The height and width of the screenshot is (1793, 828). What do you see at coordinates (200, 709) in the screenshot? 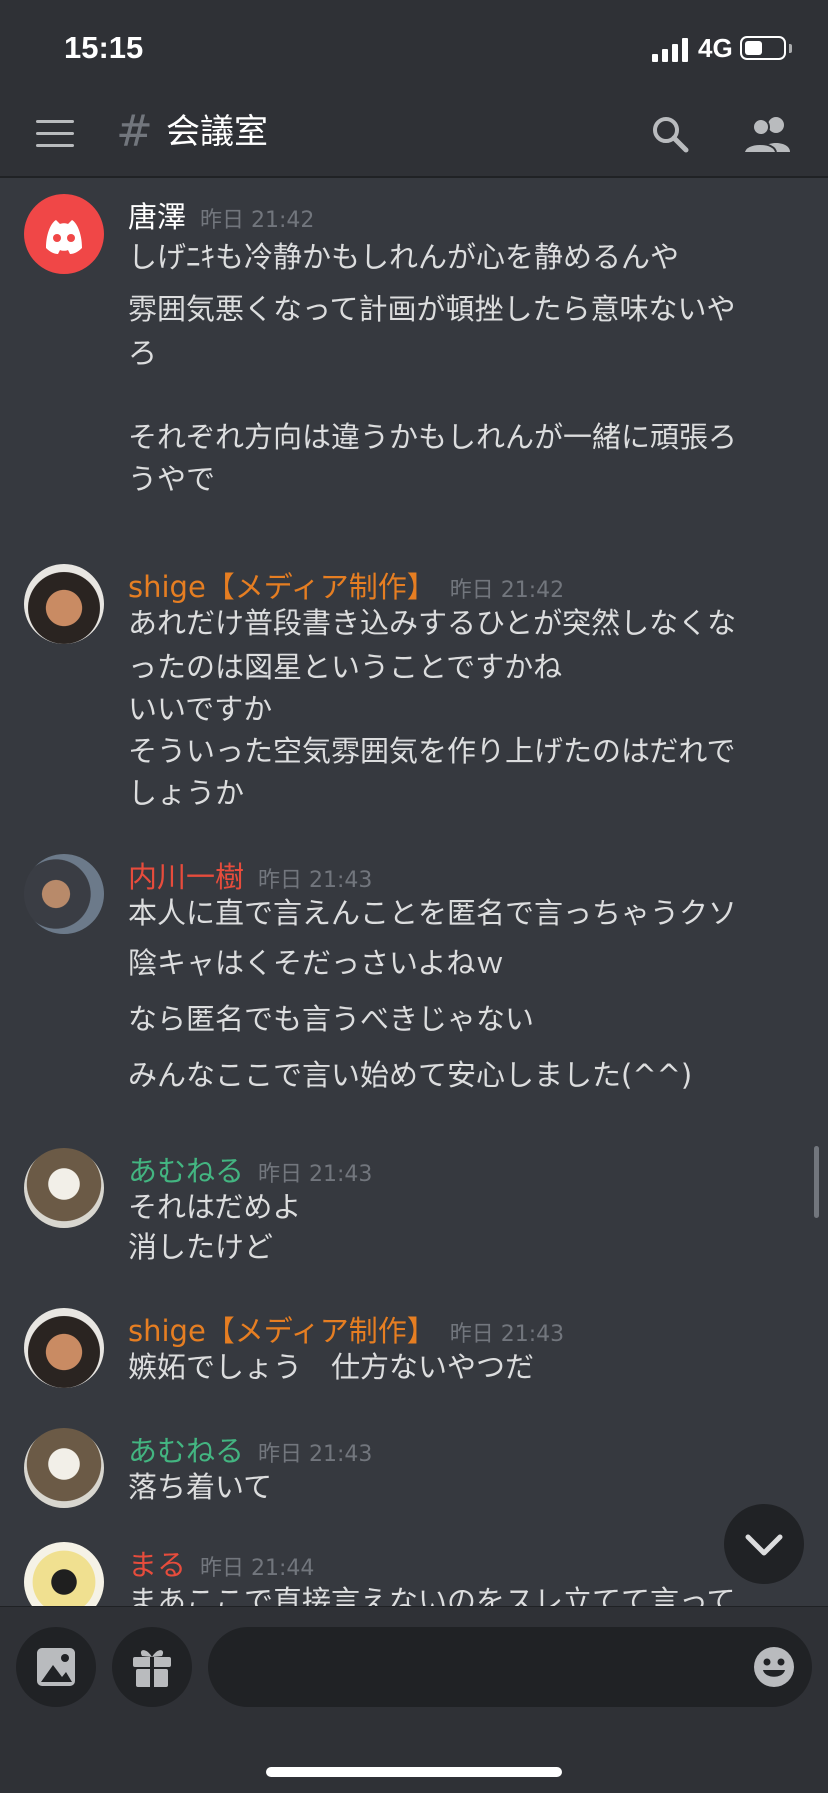
I see `message-line: いいですか` at bounding box center [200, 709].